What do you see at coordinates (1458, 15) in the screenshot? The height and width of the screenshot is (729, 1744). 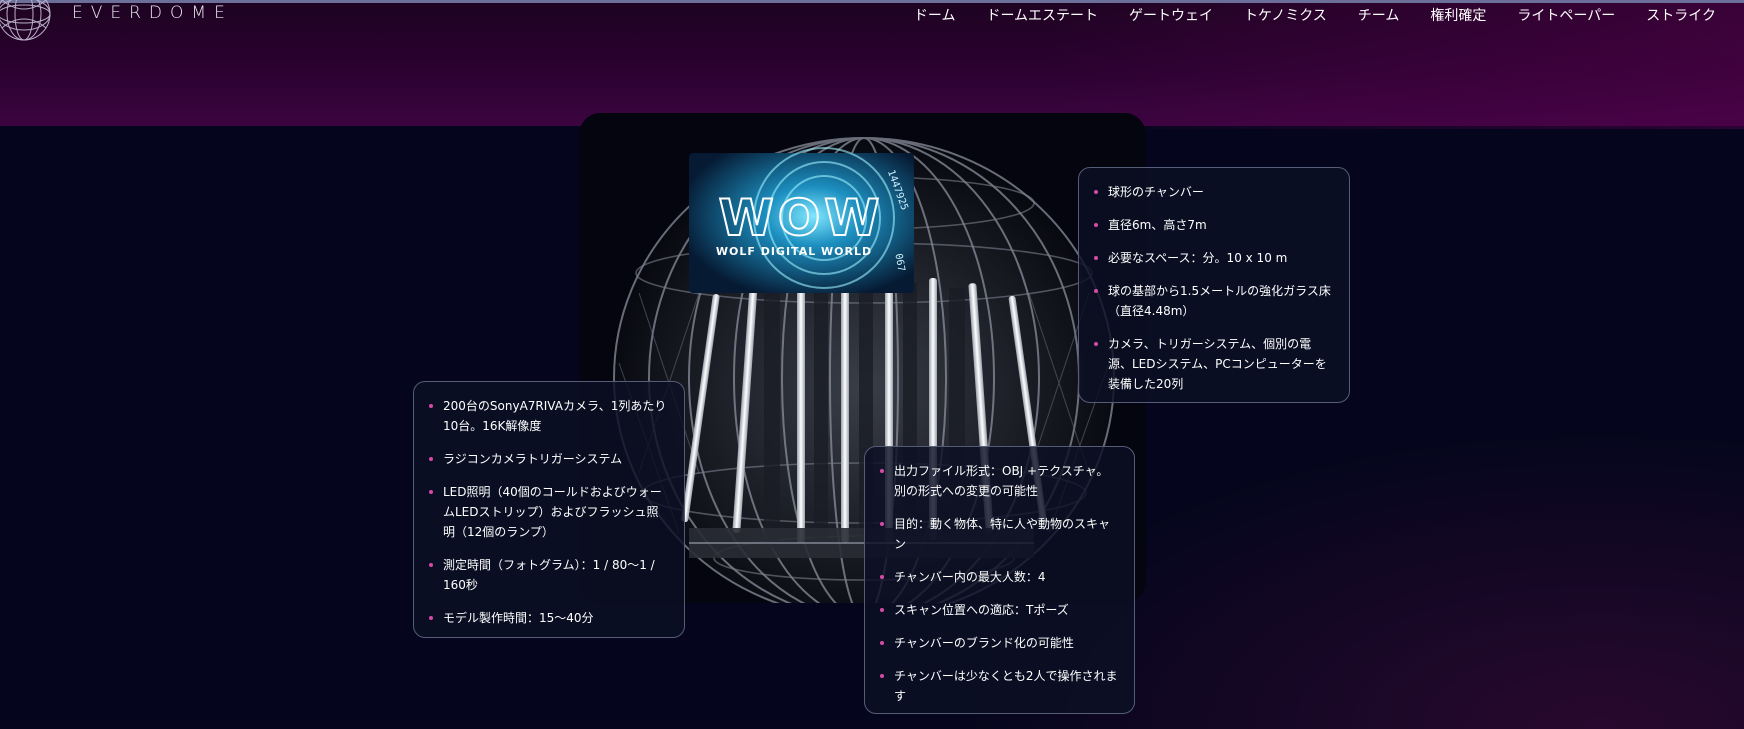 I see `nav-item-vesting: 権利確定` at bounding box center [1458, 15].